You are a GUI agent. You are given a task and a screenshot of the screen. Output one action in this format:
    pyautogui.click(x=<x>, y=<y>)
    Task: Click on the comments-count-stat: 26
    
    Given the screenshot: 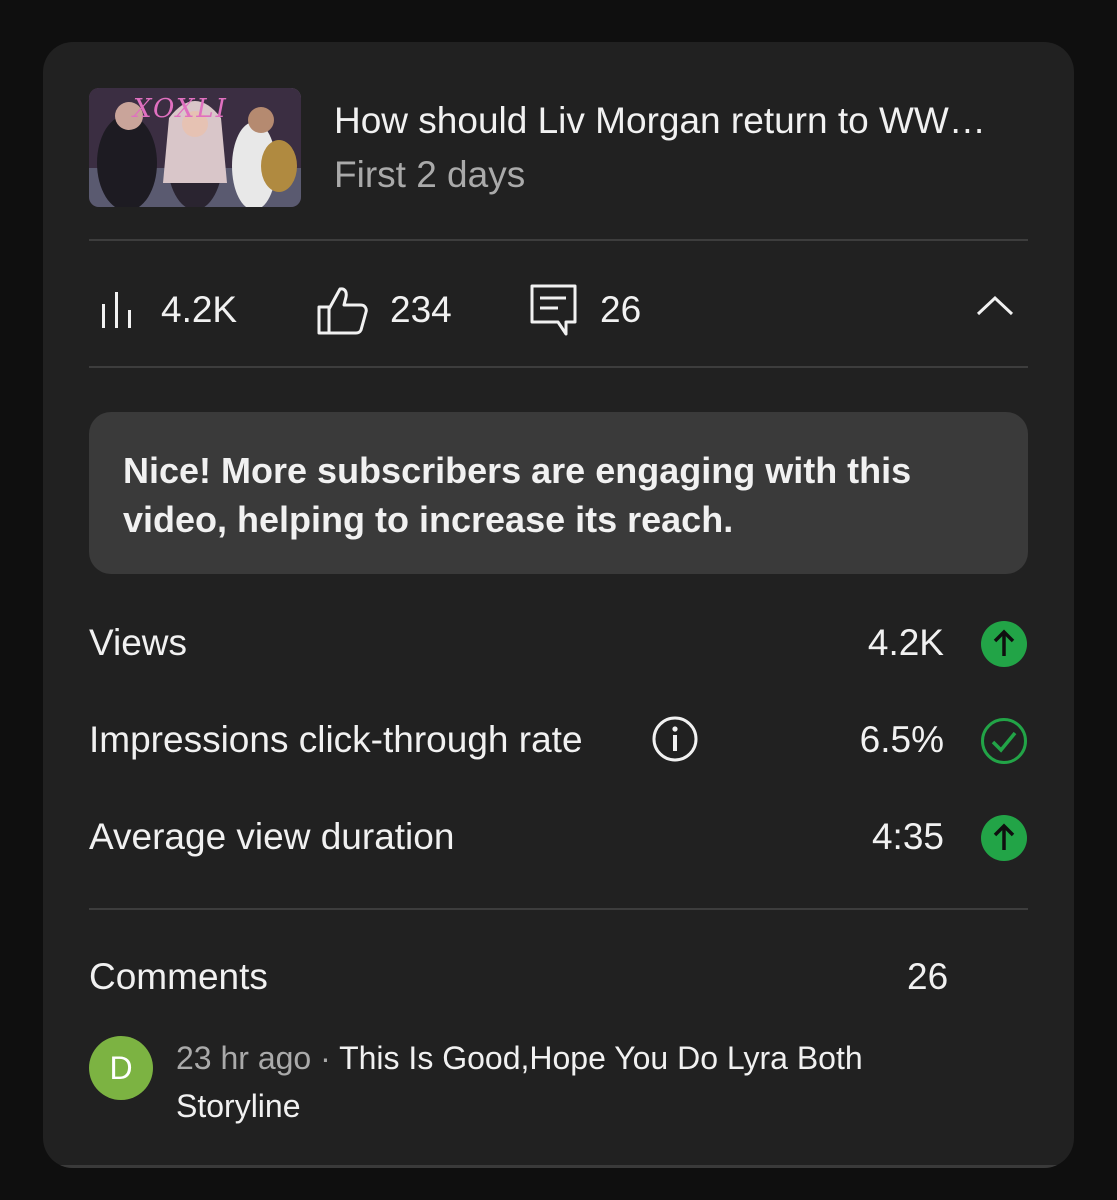 What is the action you would take?
    pyautogui.click(x=621, y=309)
    